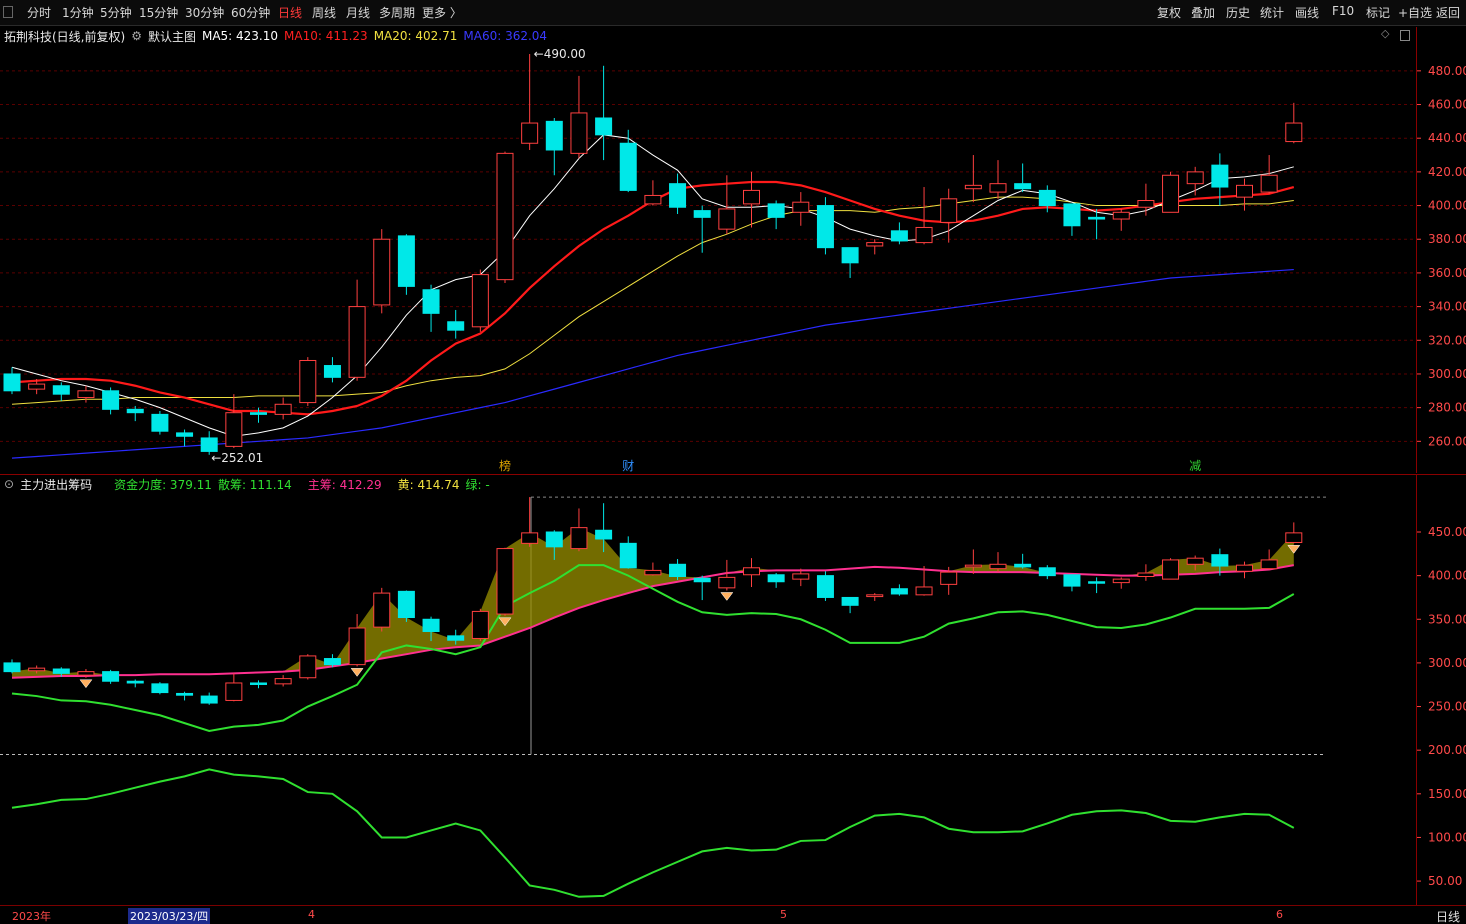 This screenshot has width=1466, height=924. Describe the element at coordinates (783, 914) in the screenshot. I see `x-label-may: 5` at that location.